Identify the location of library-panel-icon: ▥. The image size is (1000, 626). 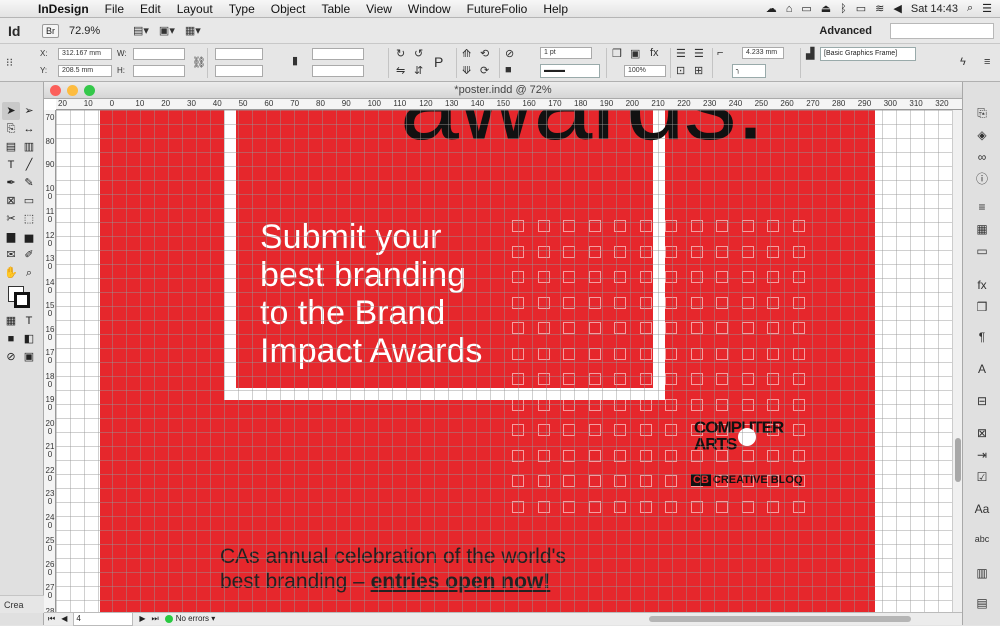
(981, 573).